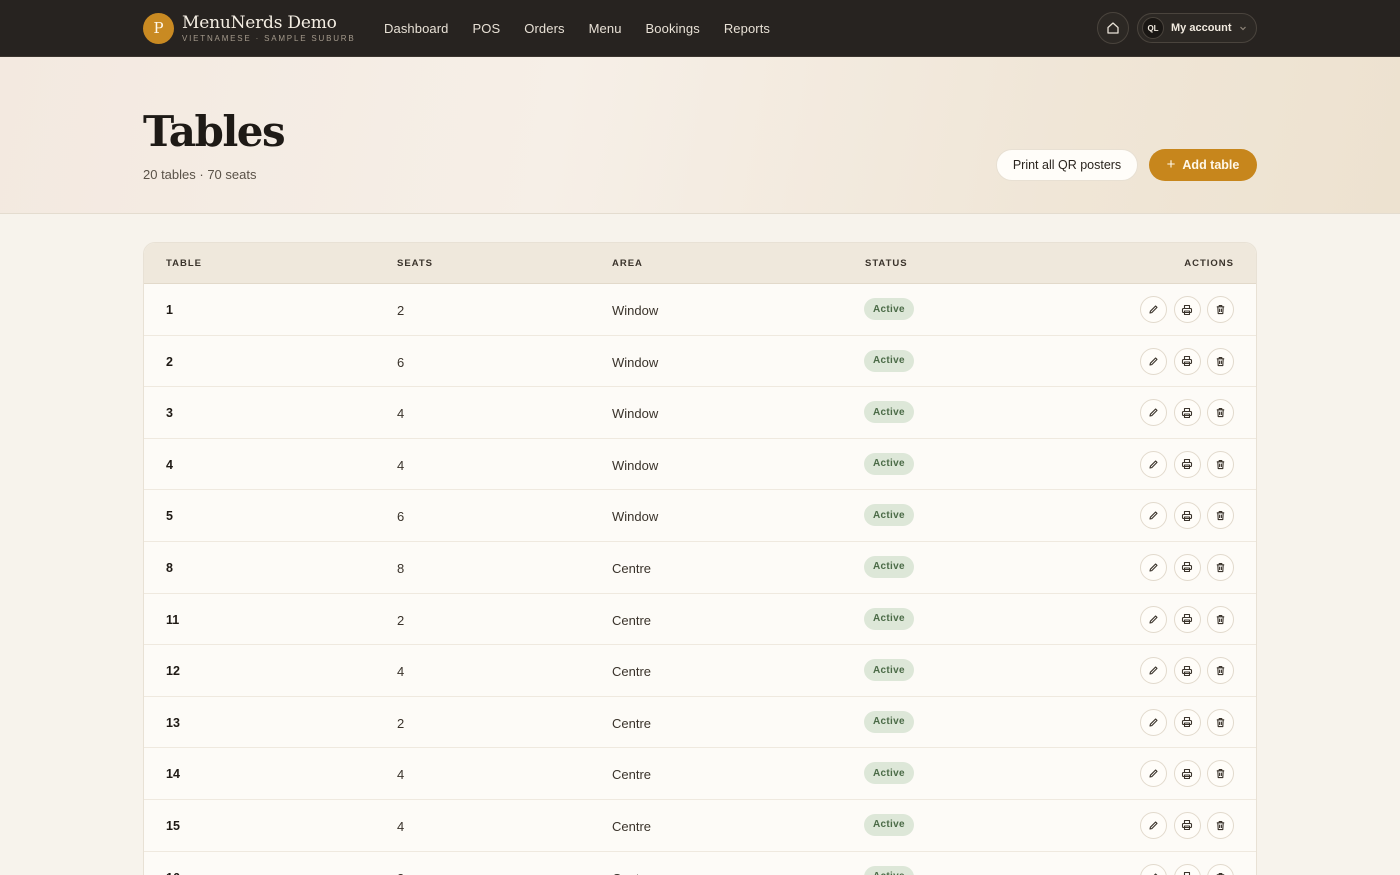 The height and width of the screenshot is (875, 1400). Describe the element at coordinates (487, 28) in the screenshot. I see `nav-pos: POS` at that location.